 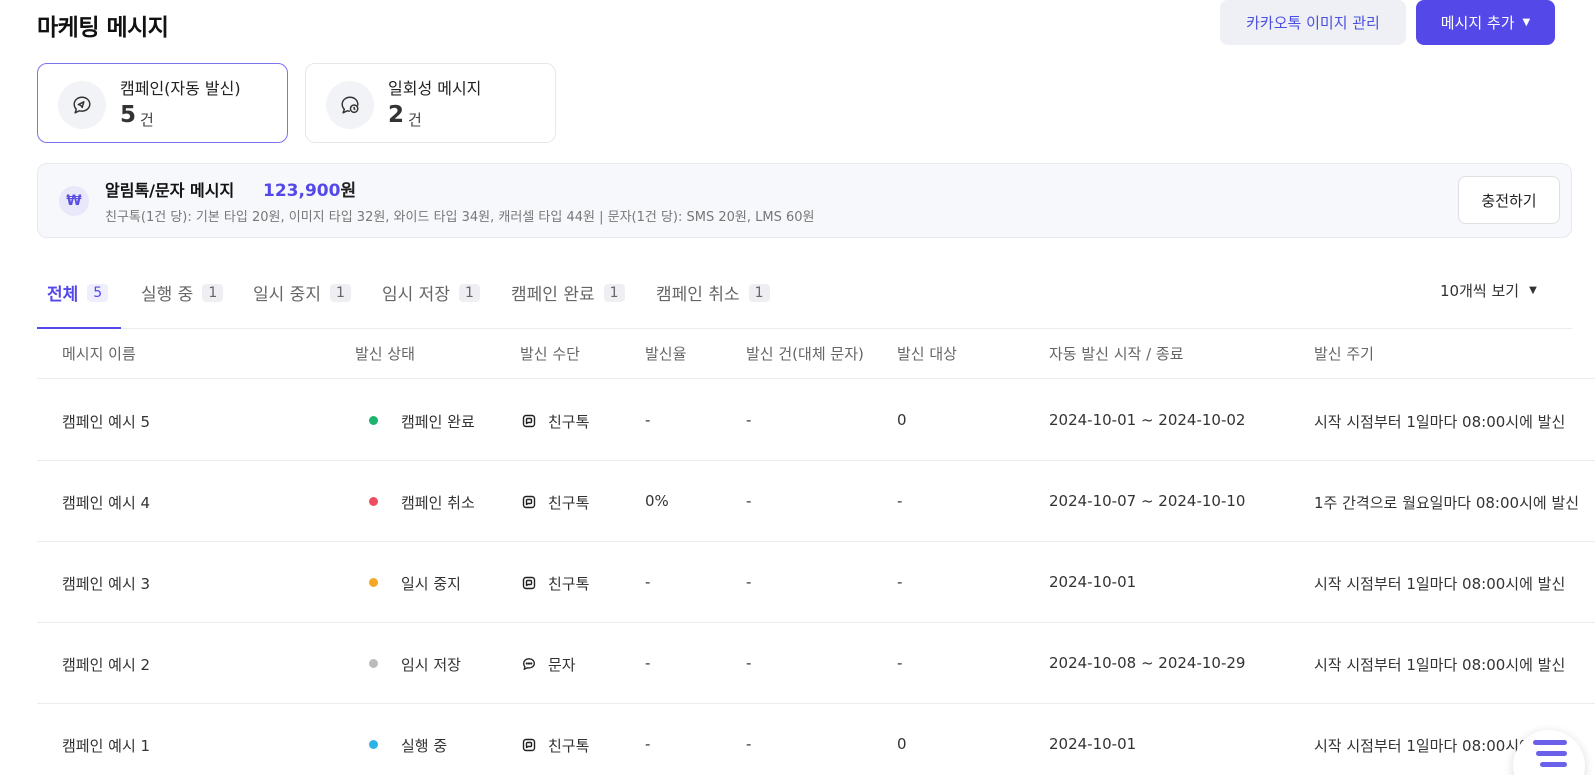 What do you see at coordinates (302, 191) in the screenshot?
I see `balance-value: 123,900` at bounding box center [302, 191].